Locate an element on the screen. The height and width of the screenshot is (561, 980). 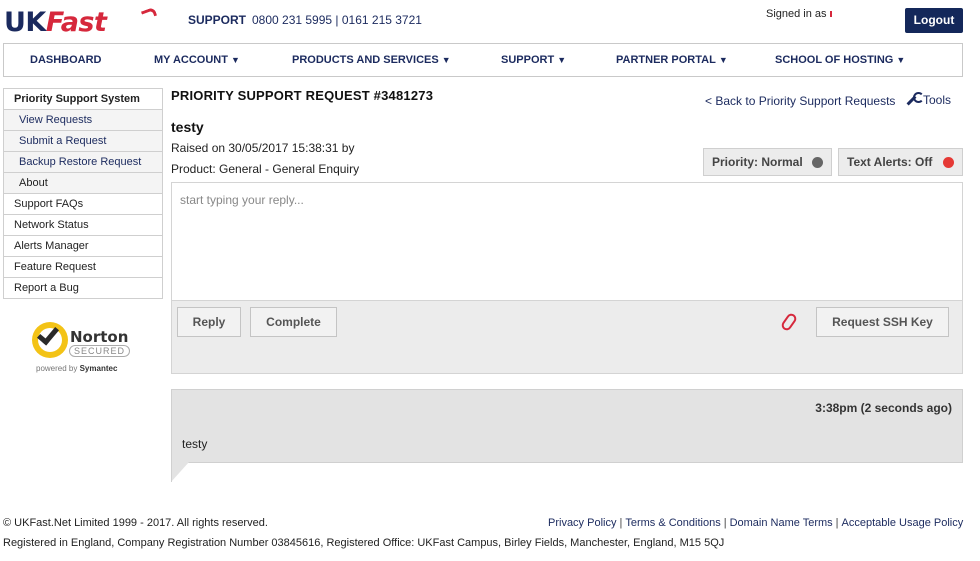
priority-toggle: Priority: Normal is located at coordinates (767, 162).